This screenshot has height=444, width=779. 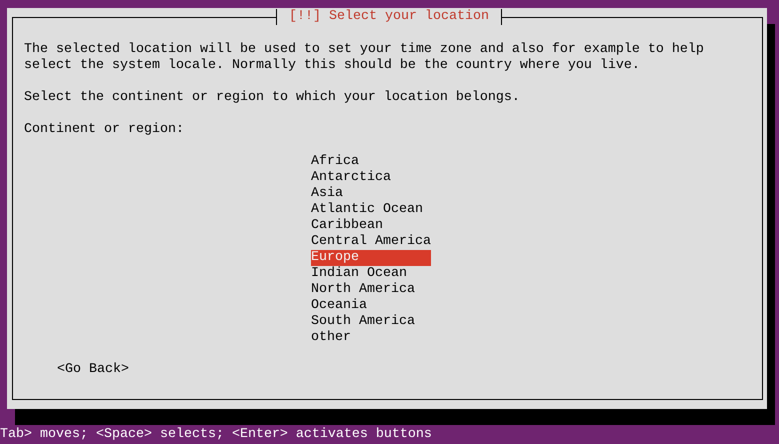 I want to click on status-bar-hint: Tab> moves; <Space> selects; <Enter> activates buttons, so click(x=216, y=435).